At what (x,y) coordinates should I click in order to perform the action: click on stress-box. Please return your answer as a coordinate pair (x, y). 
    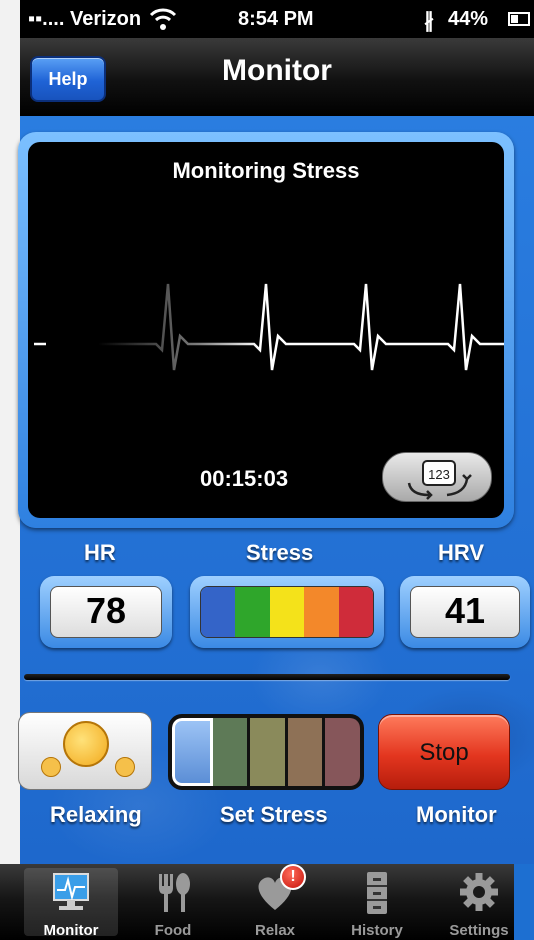
    Looking at the image, I should click on (287, 612).